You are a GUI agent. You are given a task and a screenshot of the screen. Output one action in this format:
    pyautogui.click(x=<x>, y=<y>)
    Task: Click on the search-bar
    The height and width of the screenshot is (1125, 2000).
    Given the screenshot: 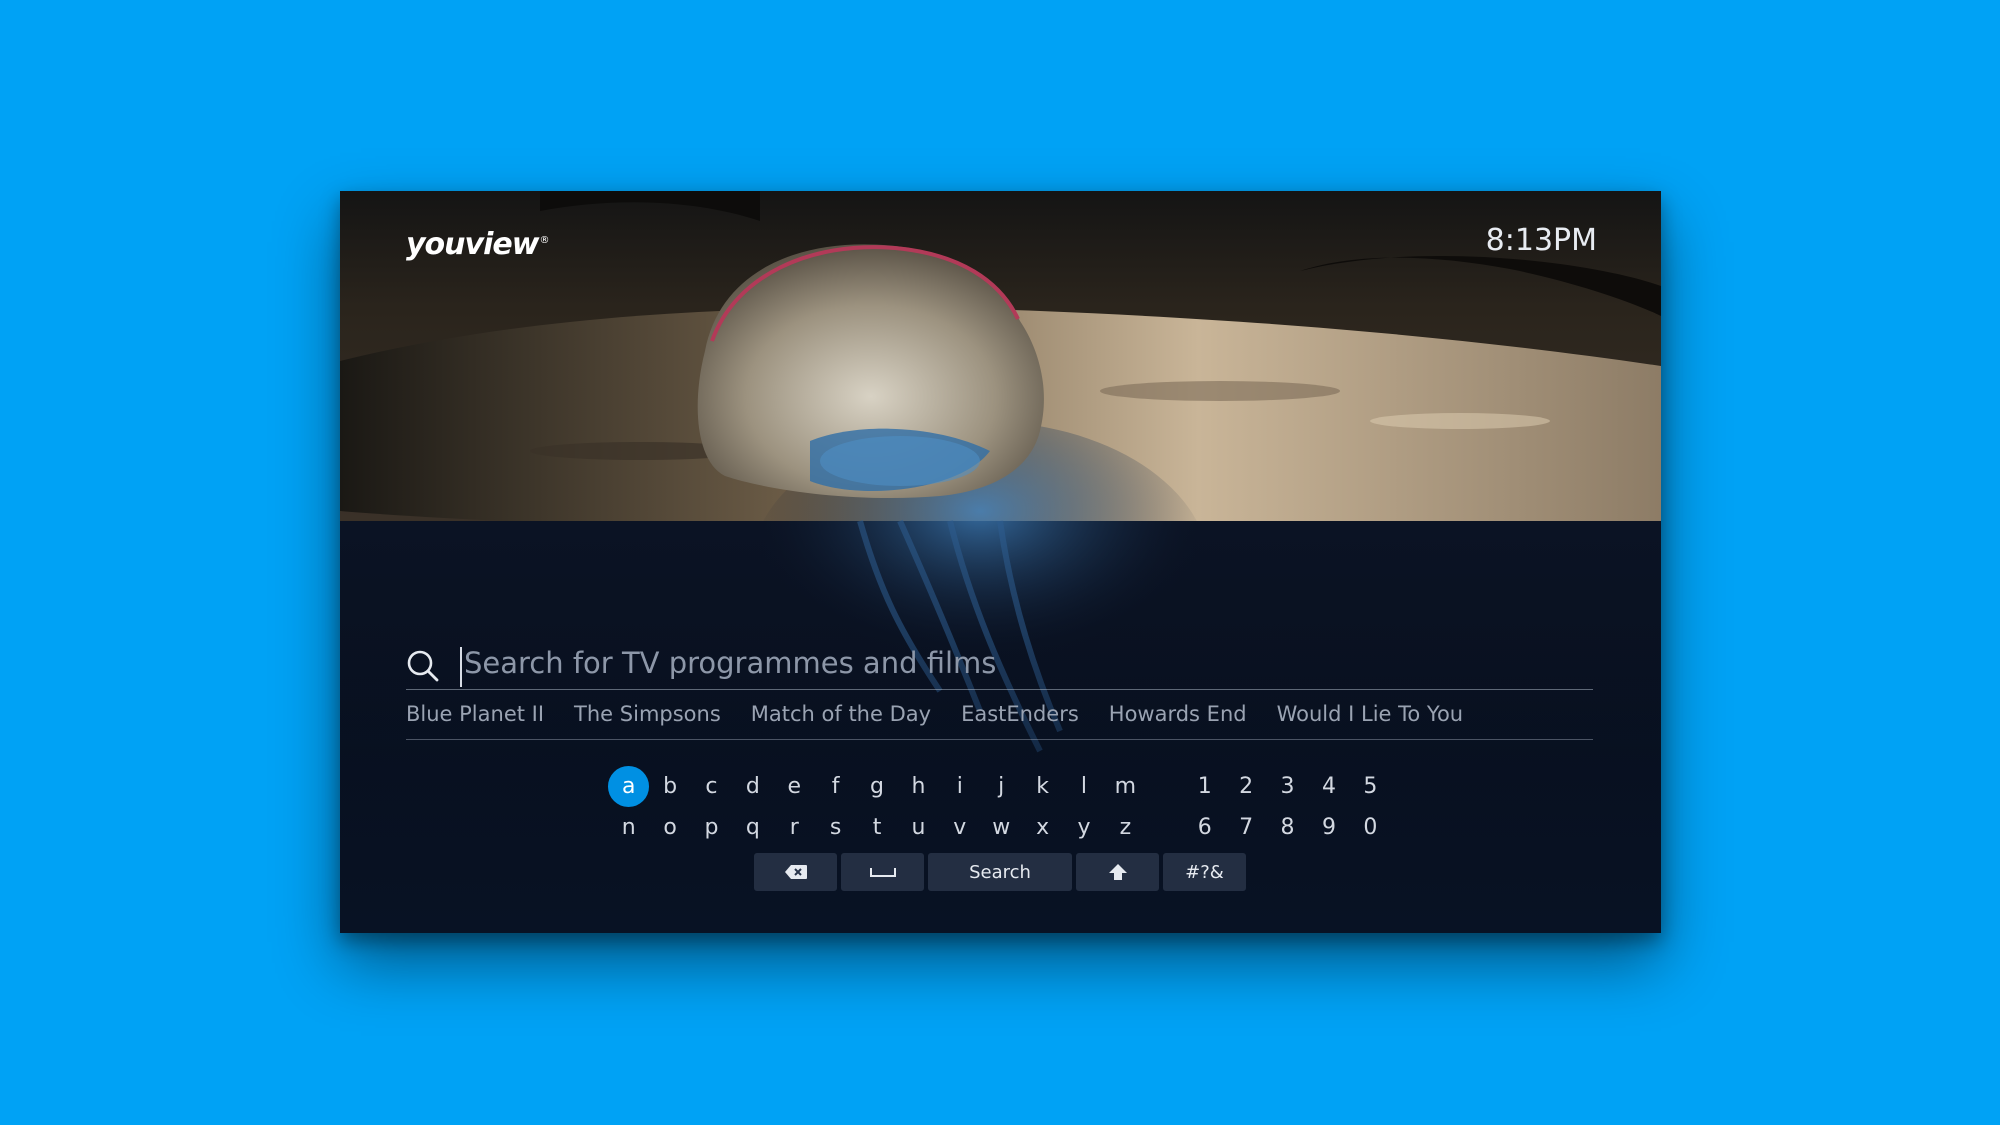 What is the action you would take?
    pyautogui.click(x=999, y=665)
    